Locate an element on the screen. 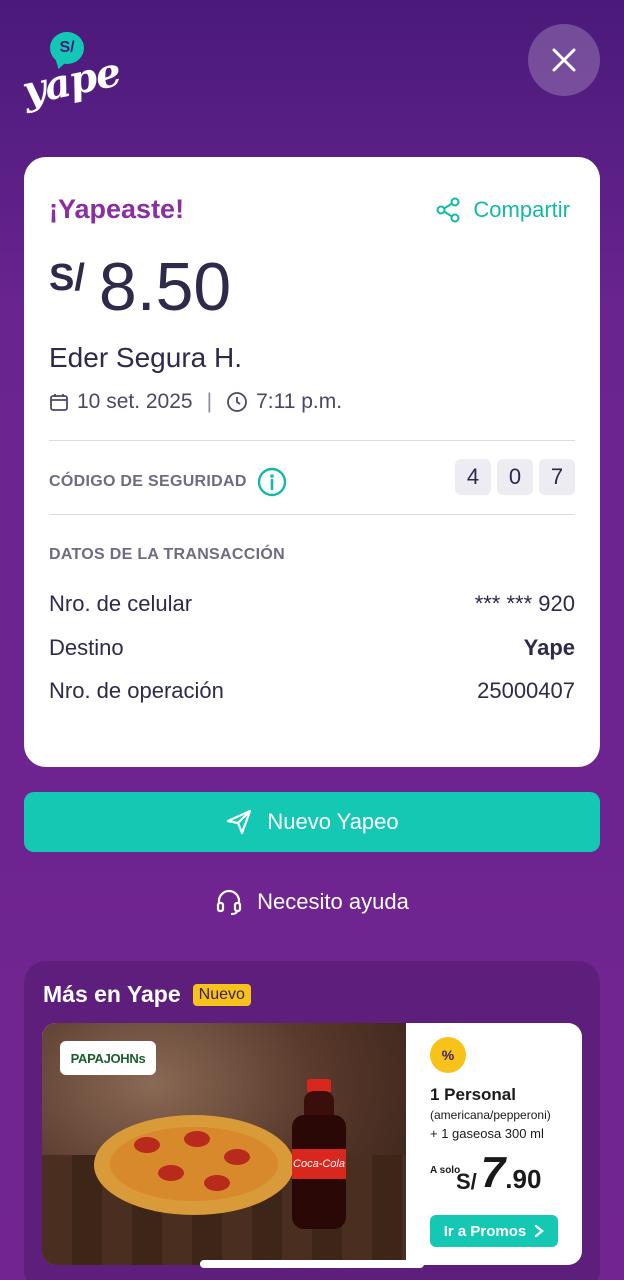 The image size is (624, 1280). promo-image: PAPAJOHNs Coca-Cola is located at coordinates (224, 1144).